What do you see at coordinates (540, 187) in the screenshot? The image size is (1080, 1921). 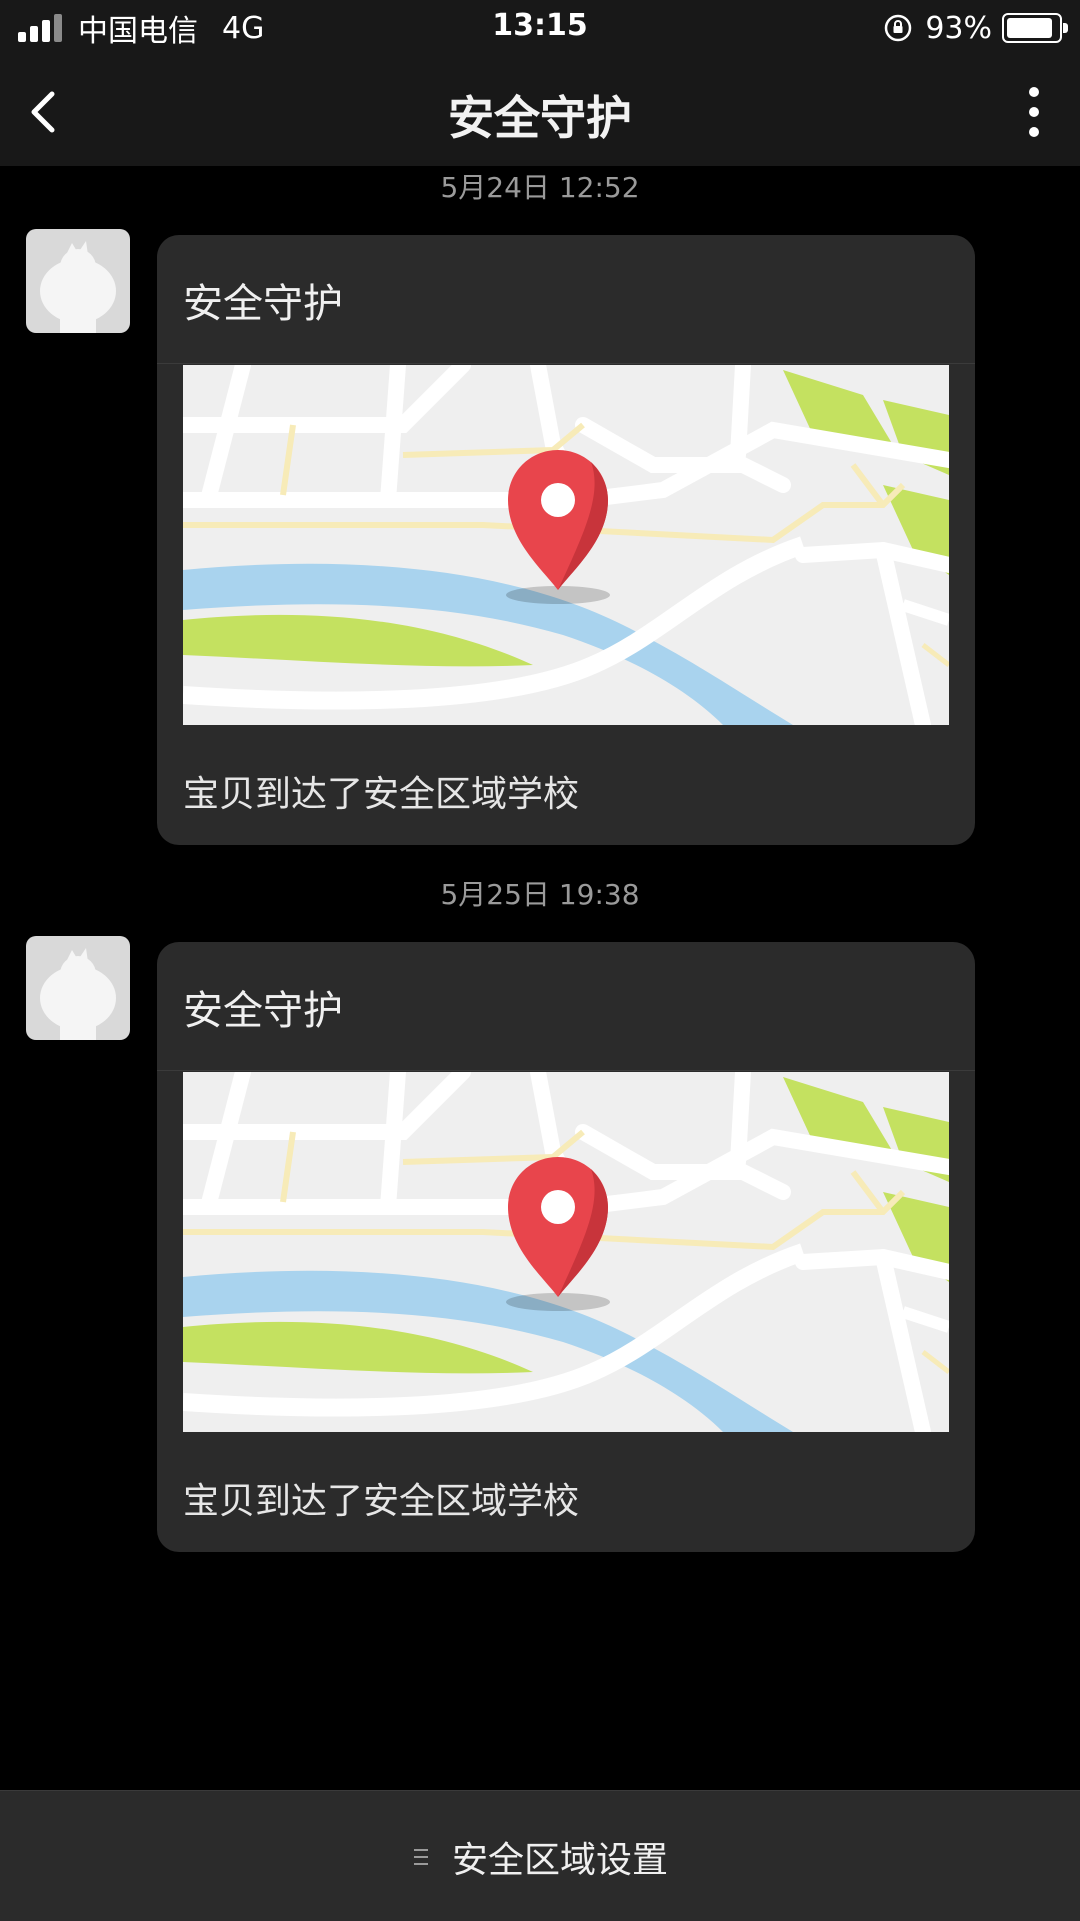 I see `message-timestamp: 5月24日 12:52` at bounding box center [540, 187].